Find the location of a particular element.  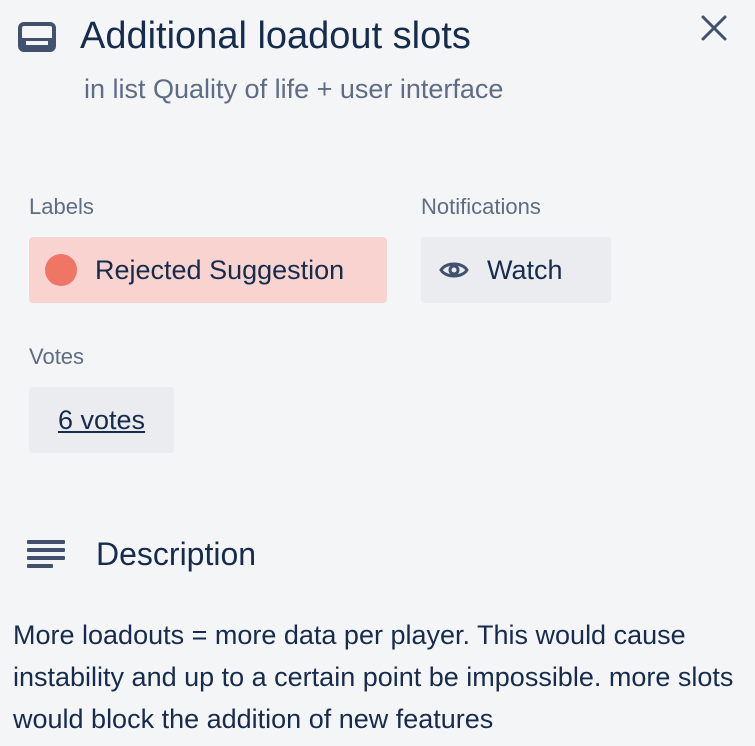

watch-label: Watch is located at coordinates (525, 269).